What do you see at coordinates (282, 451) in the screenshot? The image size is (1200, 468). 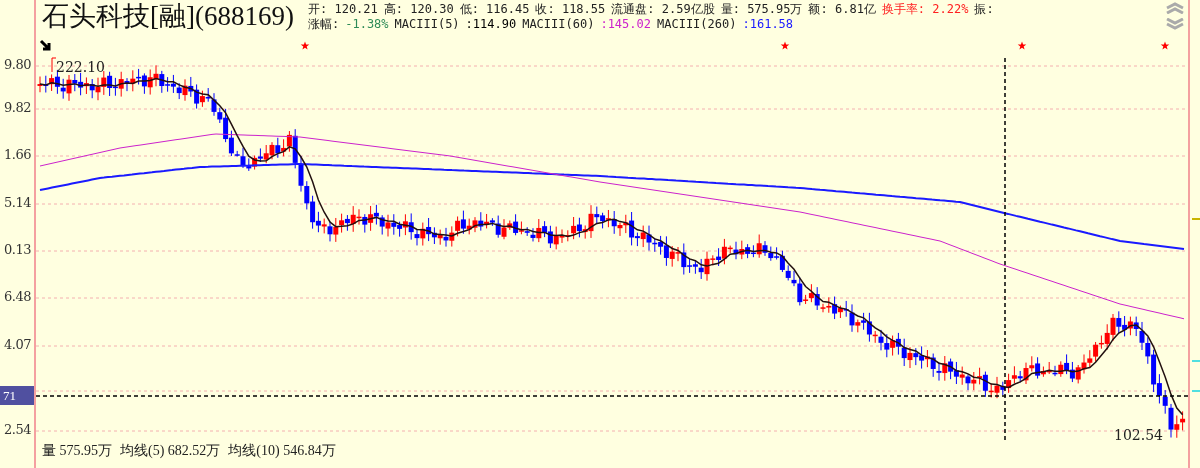 I see `volume-field: 均线(10) 546.84万` at bounding box center [282, 451].